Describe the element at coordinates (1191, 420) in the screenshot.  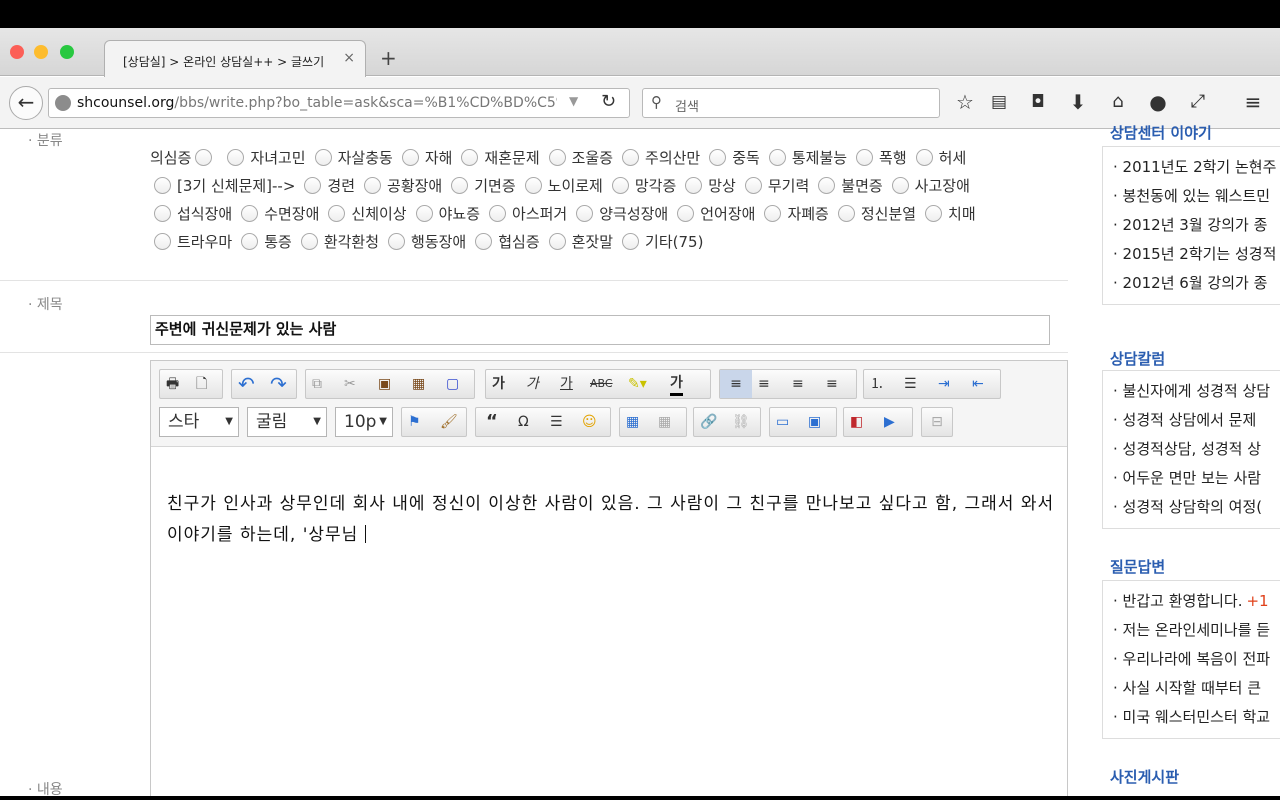
I see `sidebar-list-item: · 성경적 상담에서 문제` at that location.